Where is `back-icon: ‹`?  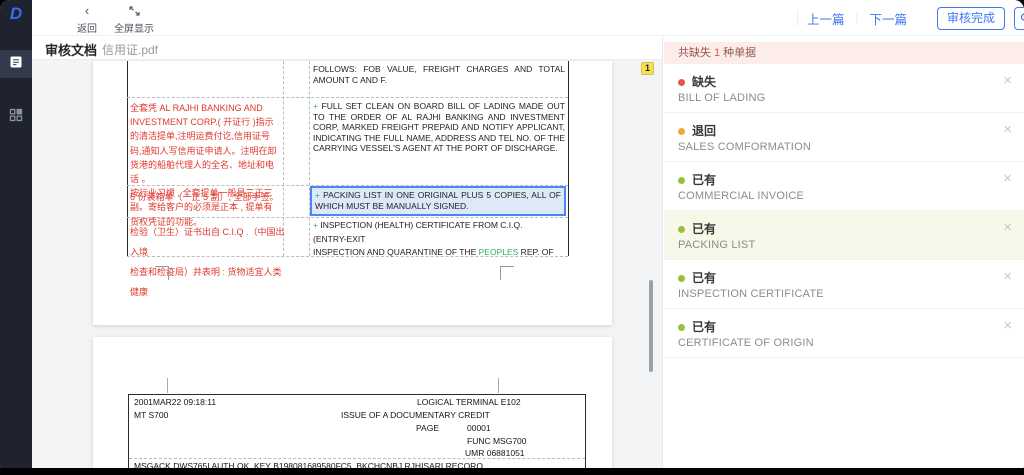
back-icon: ‹ is located at coordinates (87, 10).